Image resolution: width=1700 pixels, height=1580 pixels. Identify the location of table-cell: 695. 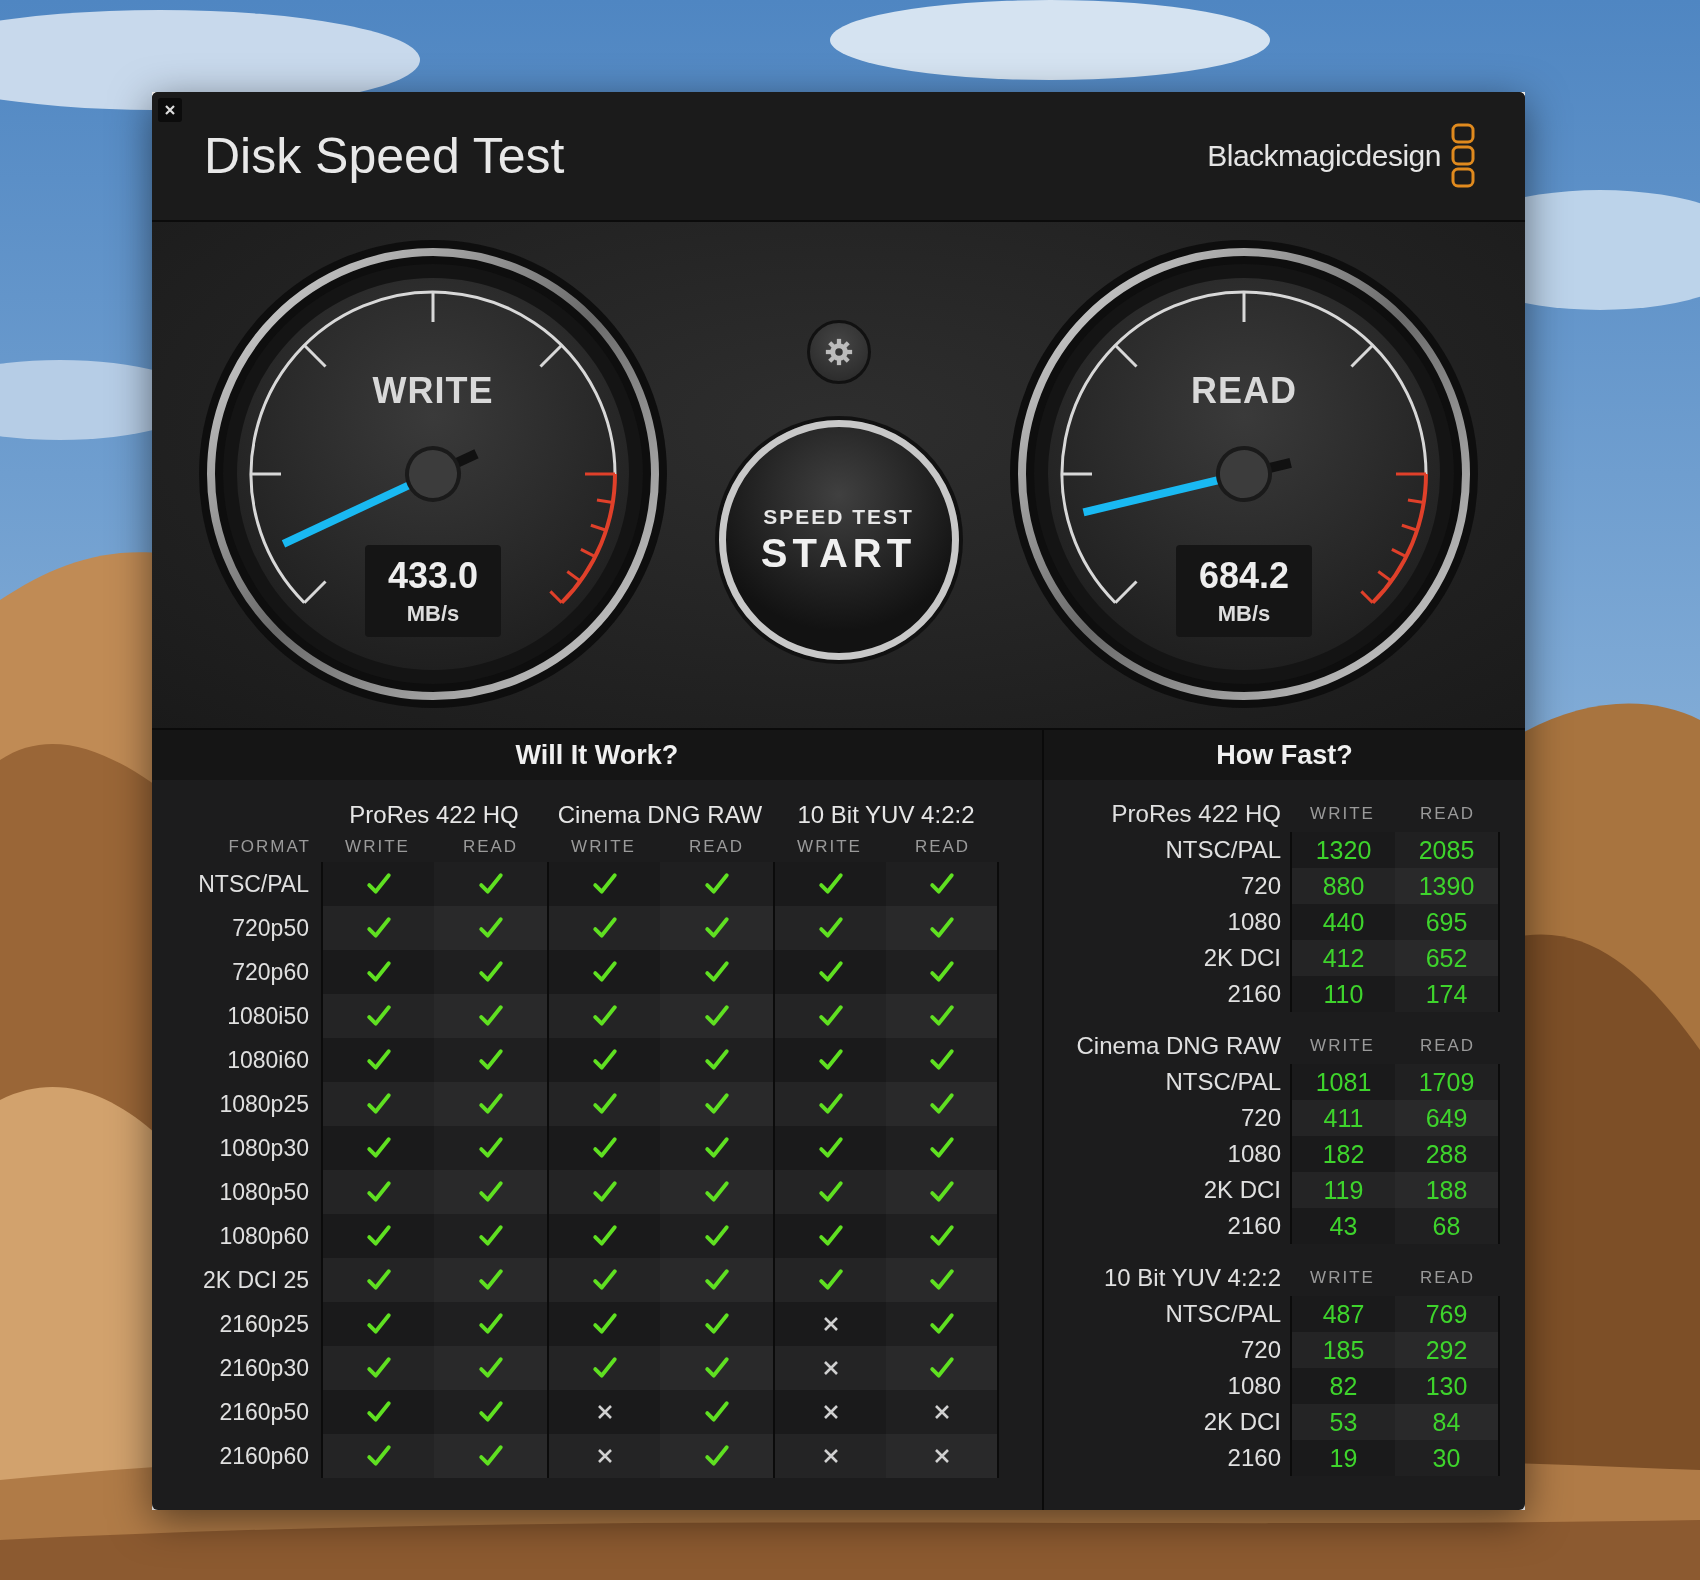
(1447, 922).